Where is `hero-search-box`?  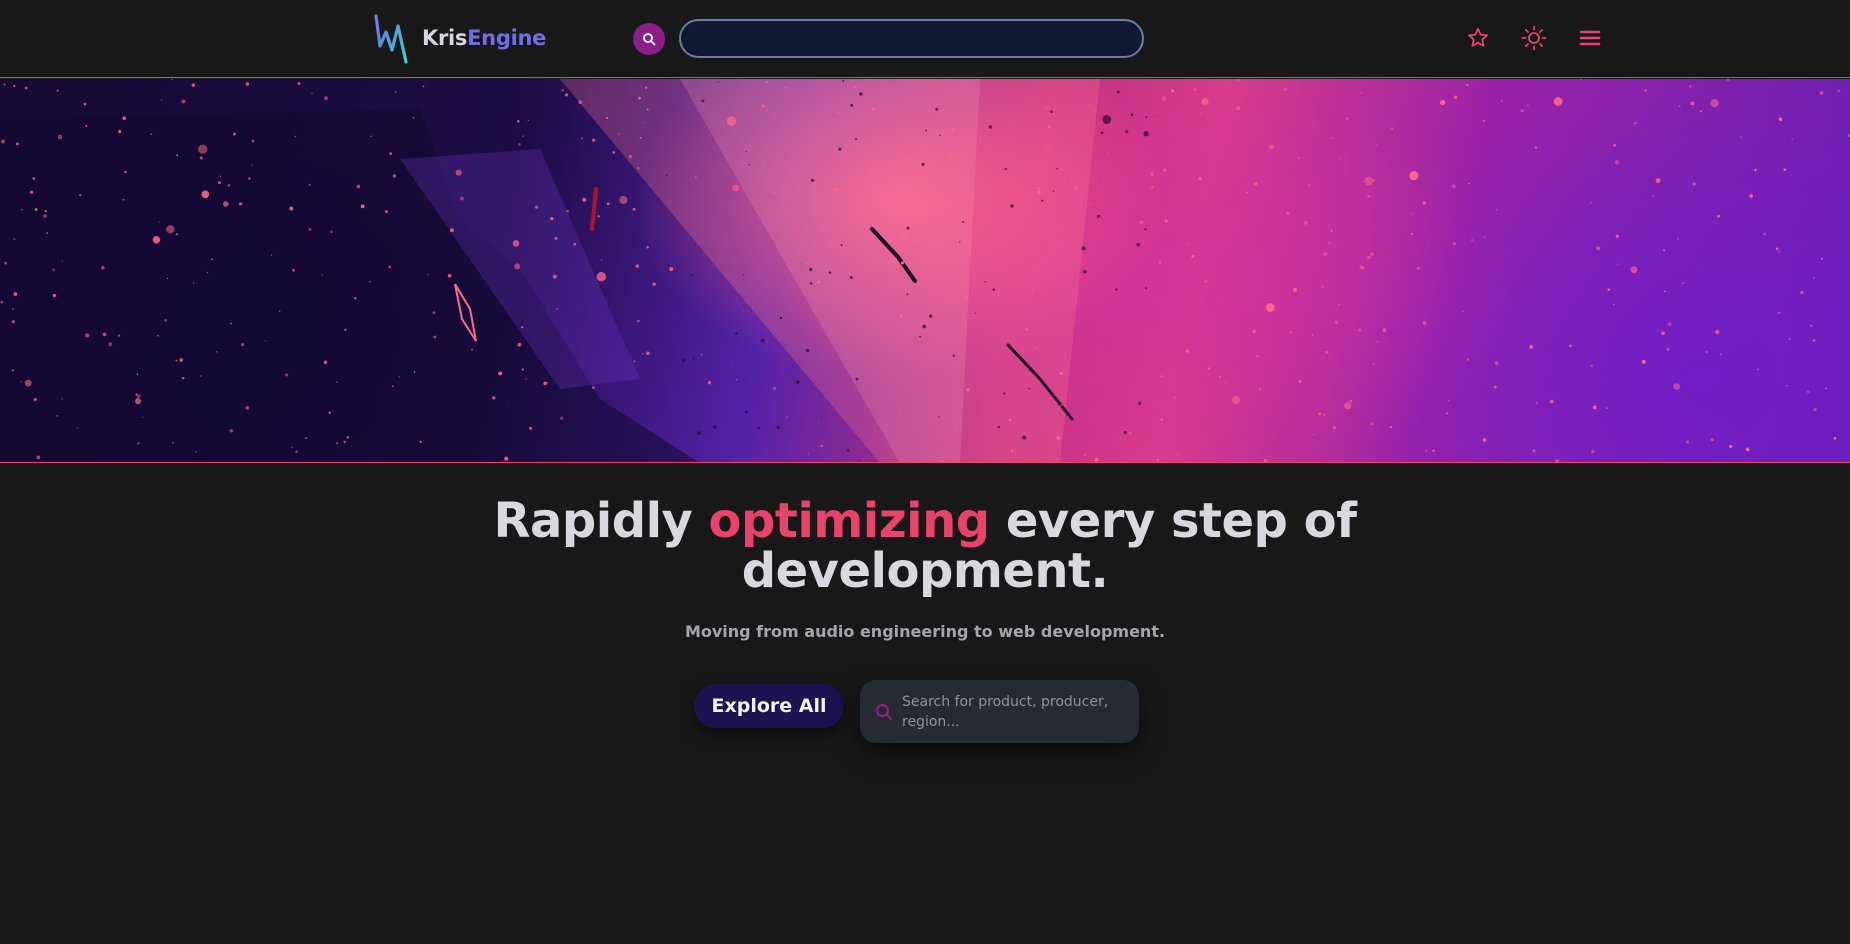
hero-search-box is located at coordinates (999, 711).